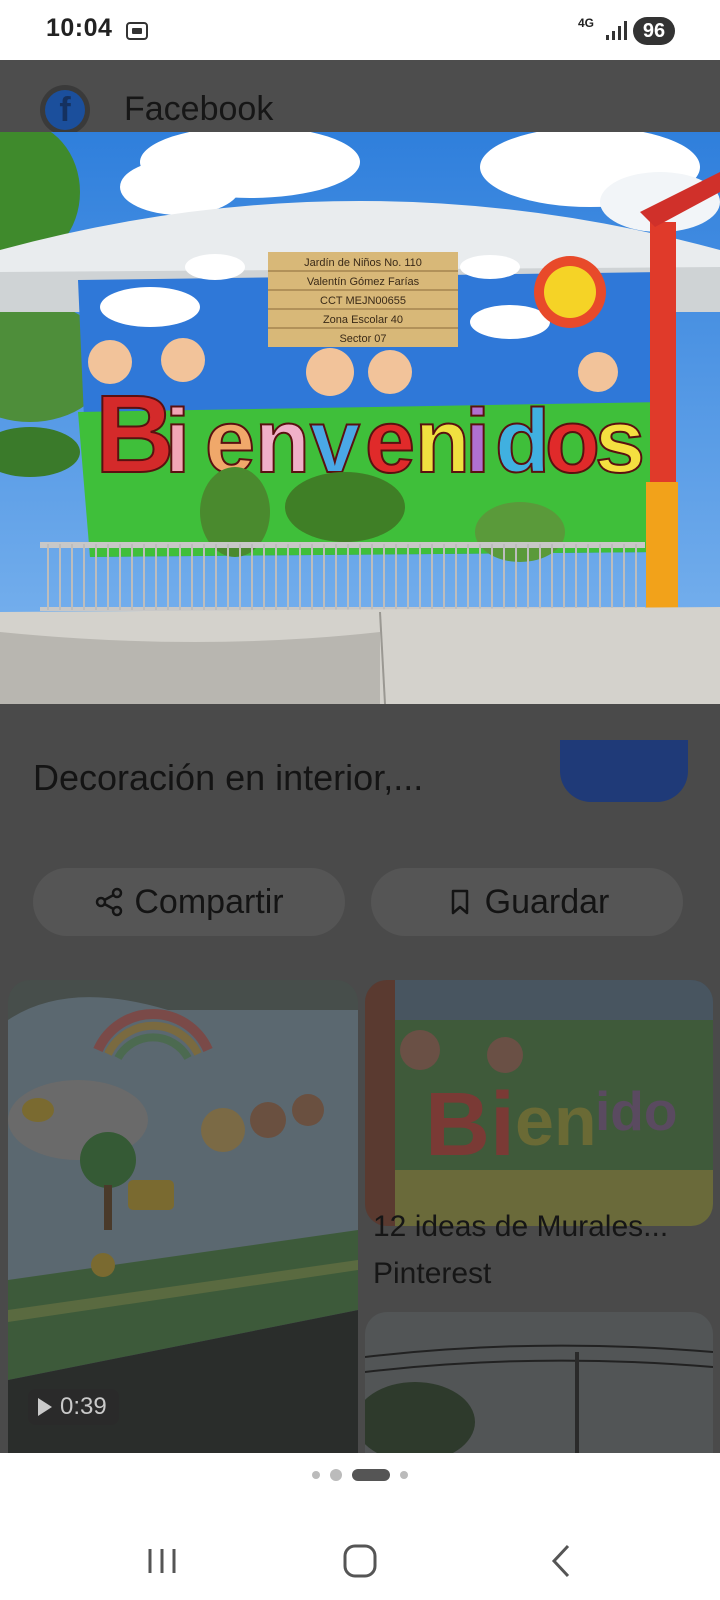  What do you see at coordinates (620, 442) in the screenshot?
I see `svg-text: s` at bounding box center [620, 442].